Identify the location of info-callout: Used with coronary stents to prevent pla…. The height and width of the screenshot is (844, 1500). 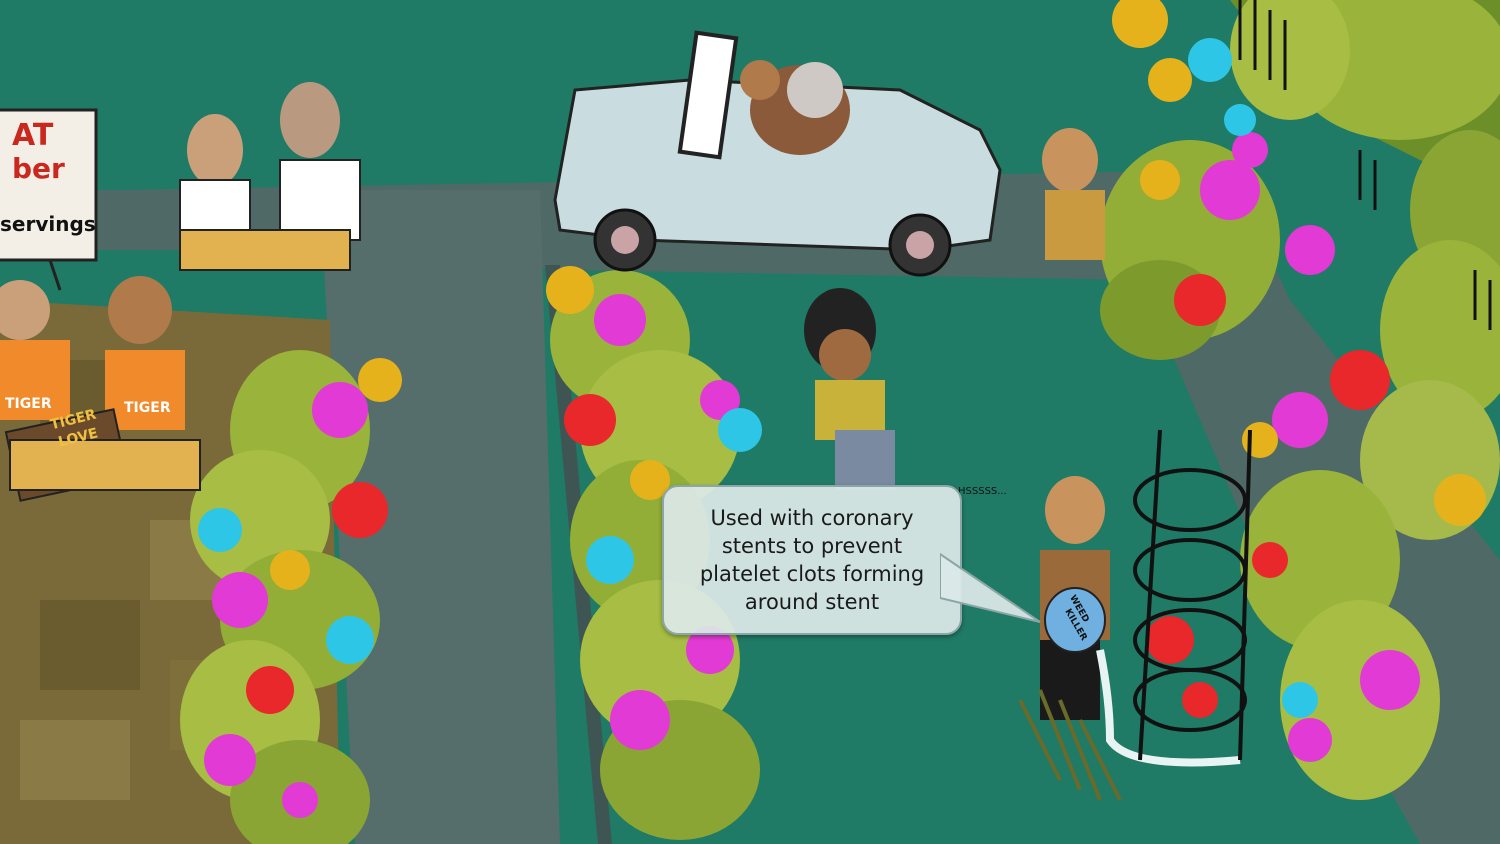
(812, 560).